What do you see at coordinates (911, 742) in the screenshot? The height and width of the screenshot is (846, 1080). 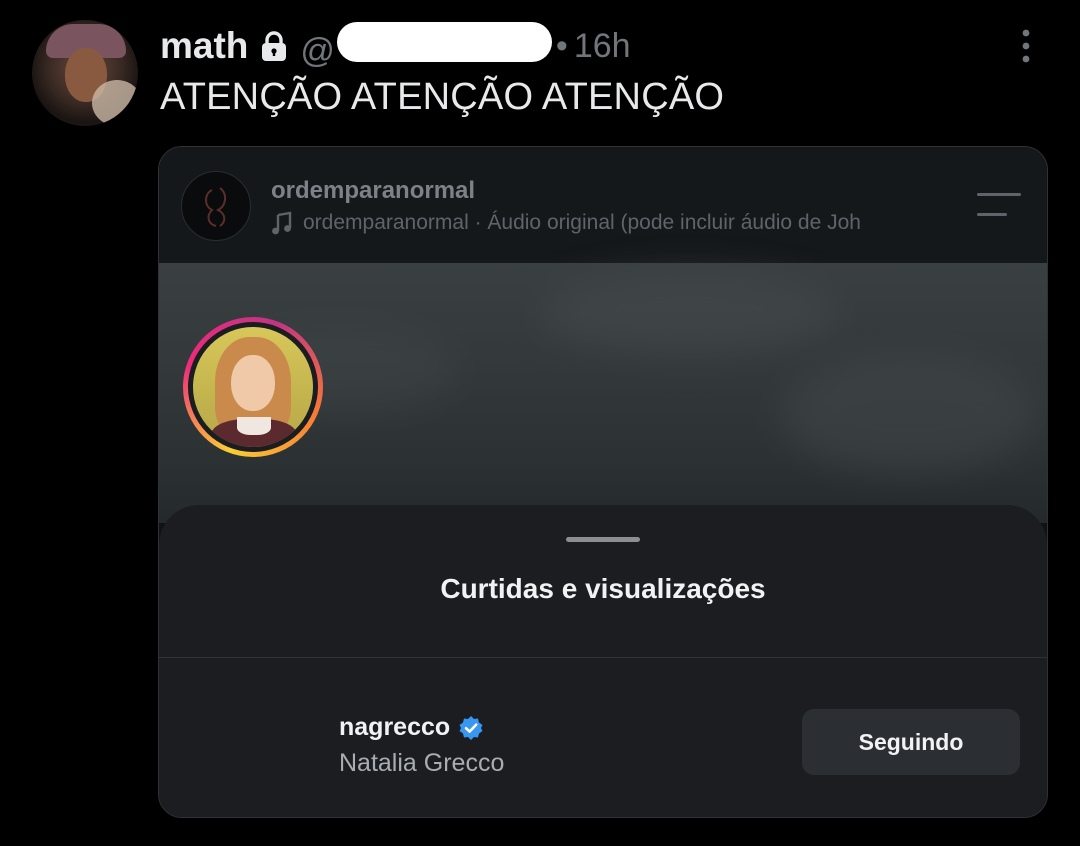 I see `following-button: Seguindo` at bounding box center [911, 742].